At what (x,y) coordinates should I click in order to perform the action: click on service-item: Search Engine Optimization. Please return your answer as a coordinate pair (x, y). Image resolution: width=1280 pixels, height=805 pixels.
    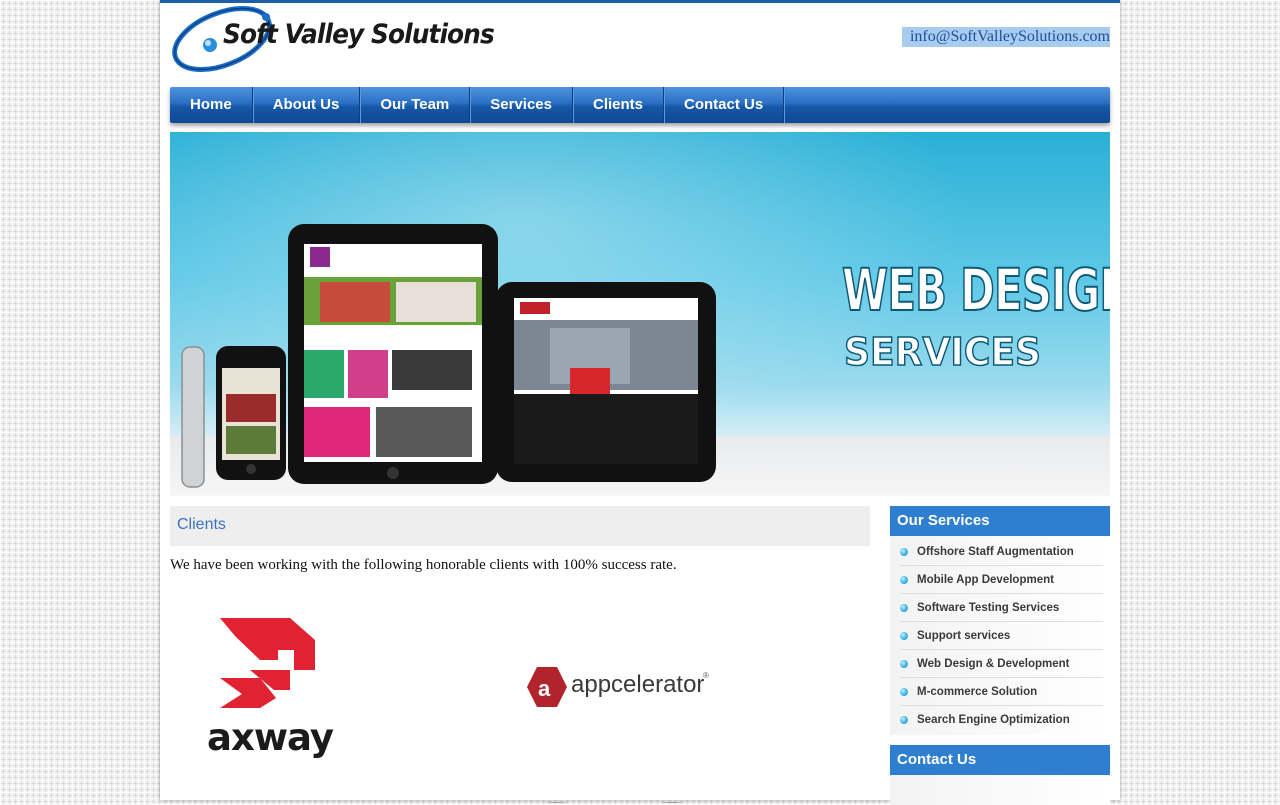
    Looking at the image, I should click on (1001, 719).